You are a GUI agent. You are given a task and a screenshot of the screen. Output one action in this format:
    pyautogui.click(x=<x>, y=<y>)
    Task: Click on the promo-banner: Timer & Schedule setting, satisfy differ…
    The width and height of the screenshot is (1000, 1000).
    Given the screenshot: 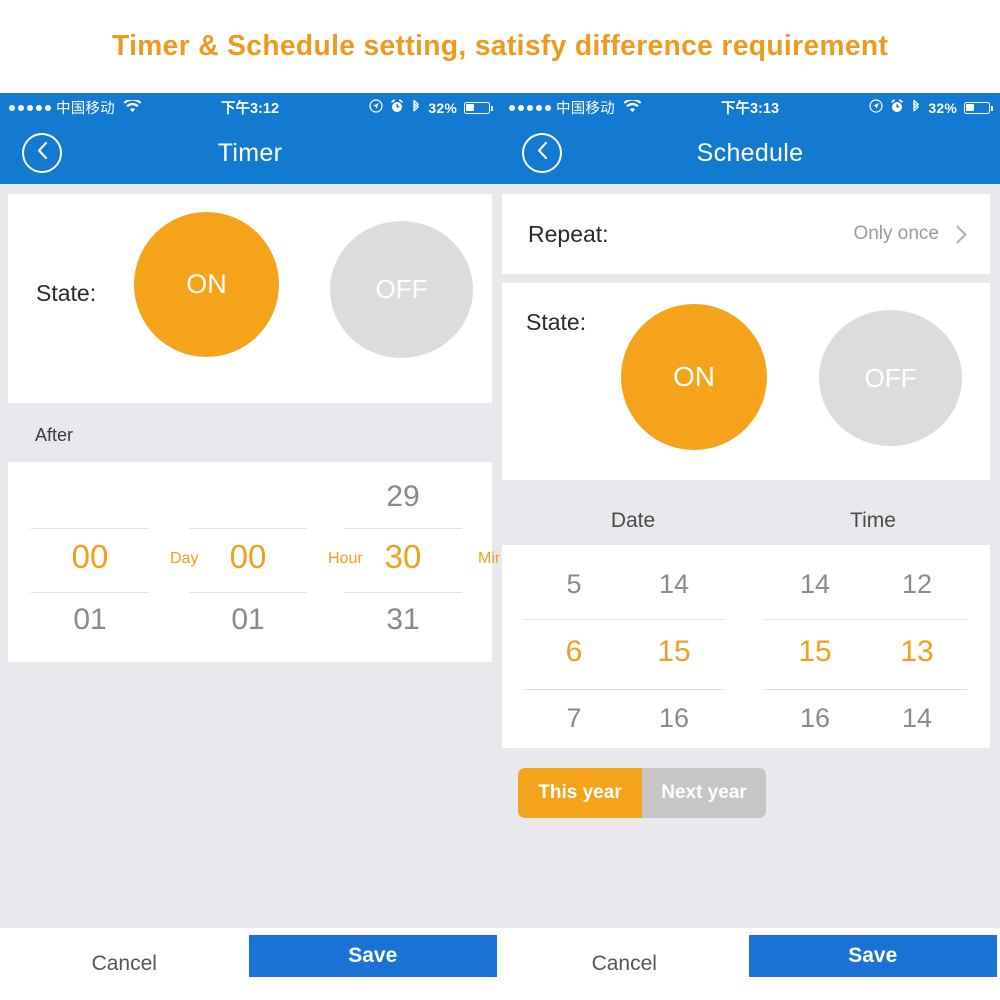 What is the action you would take?
    pyautogui.click(x=500, y=46)
    